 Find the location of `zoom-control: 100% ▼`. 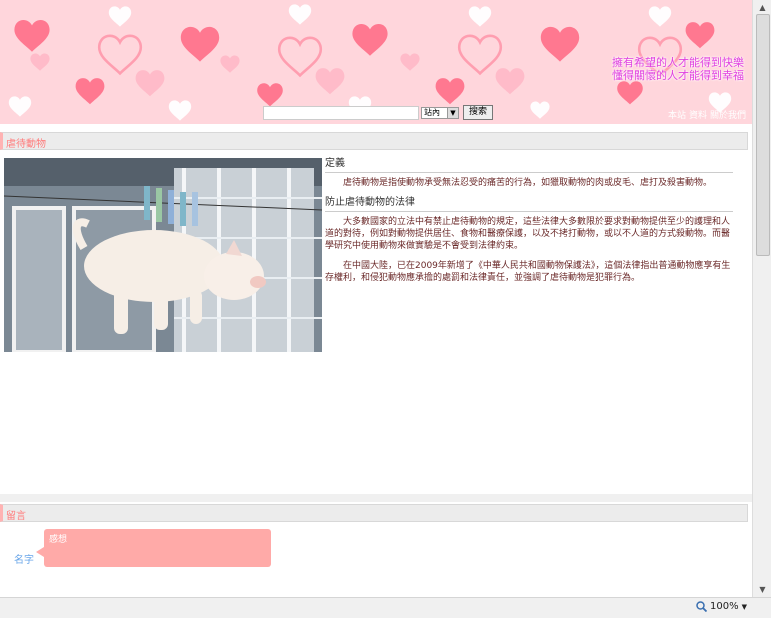

zoom-control: 100% ▼ is located at coordinates (721, 606).